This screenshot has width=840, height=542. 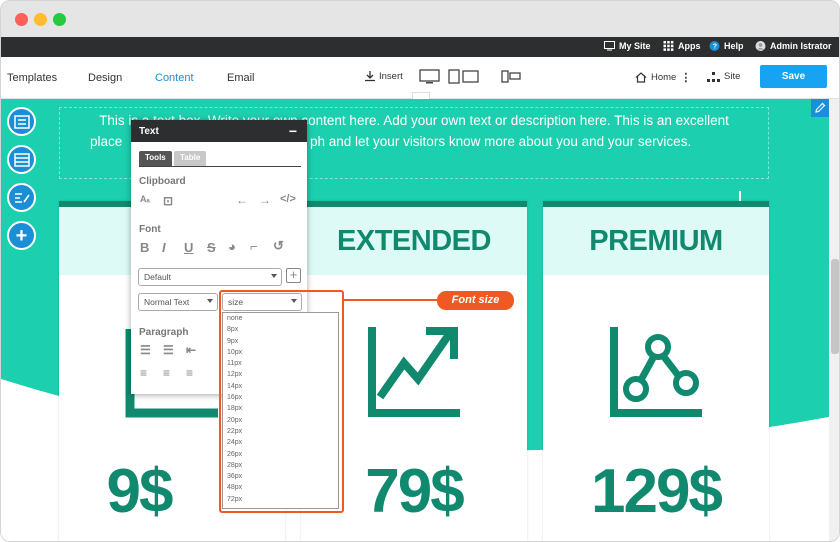 What do you see at coordinates (288, 199) in the screenshot?
I see `code-icon: </>` at bounding box center [288, 199].